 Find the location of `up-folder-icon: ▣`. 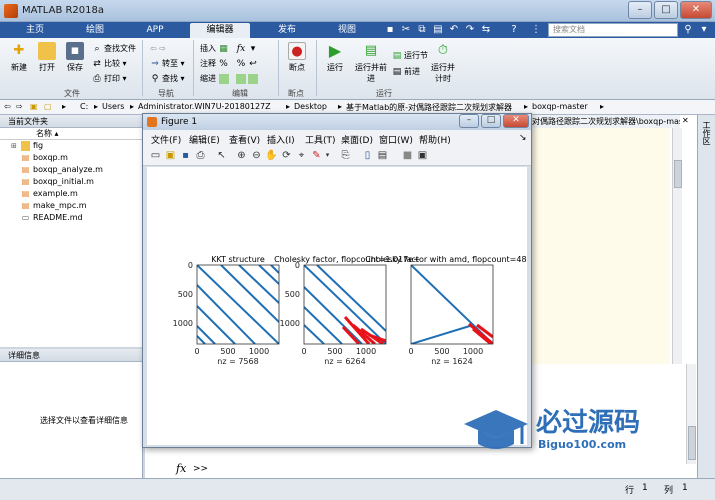

up-folder-icon: ▣ is located at coordinates (34, 106).